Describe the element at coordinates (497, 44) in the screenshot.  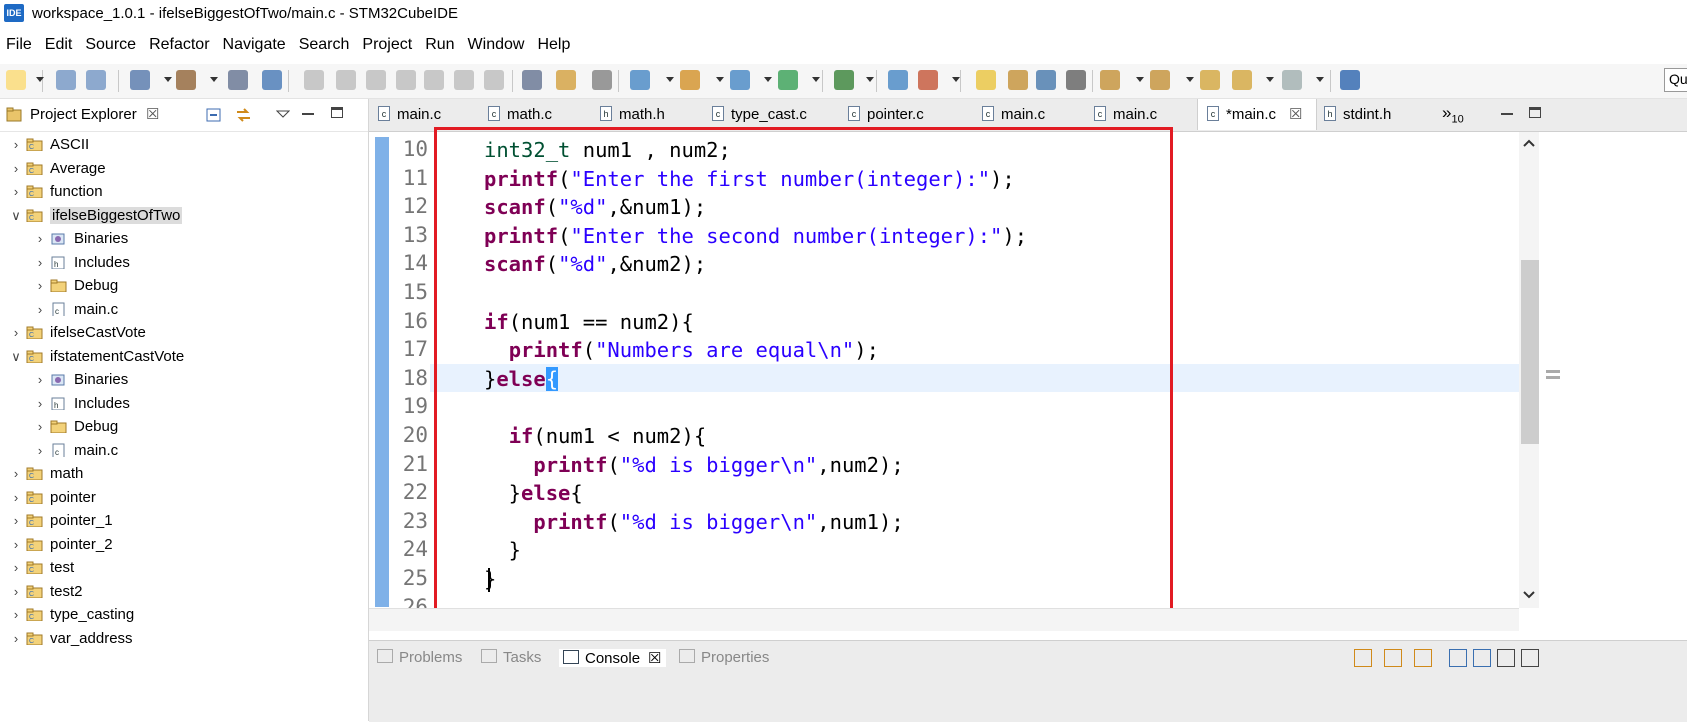
I see `menu-window: Window` at that location.